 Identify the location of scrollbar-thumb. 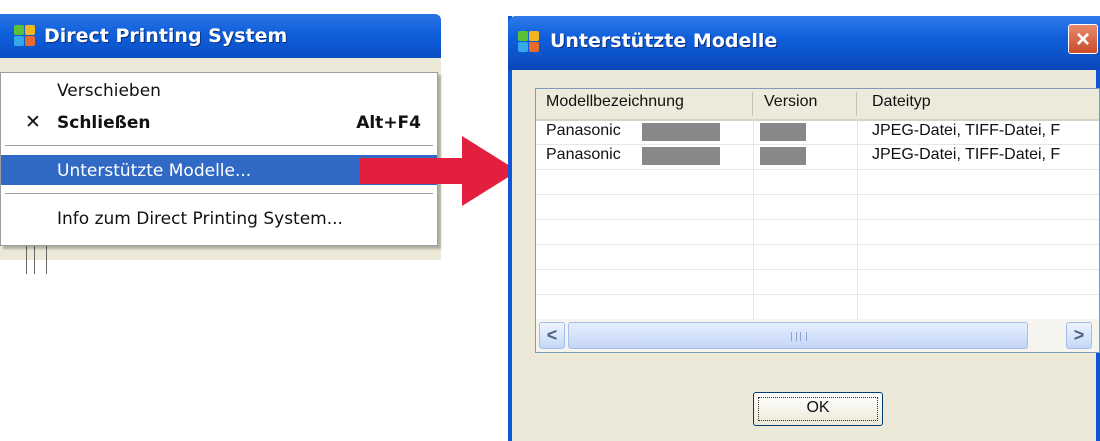
(798, 335).